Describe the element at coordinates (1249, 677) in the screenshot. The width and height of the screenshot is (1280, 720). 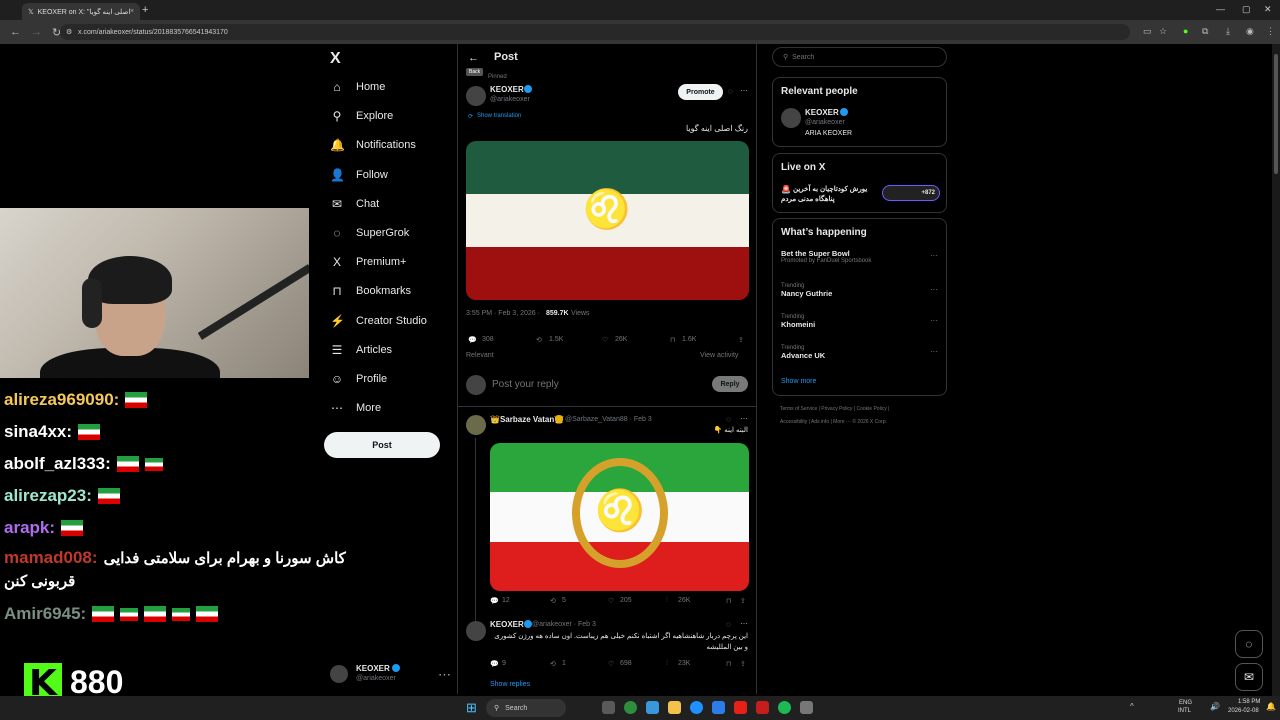
I see `messages-floating-icon: ✉` at that location.